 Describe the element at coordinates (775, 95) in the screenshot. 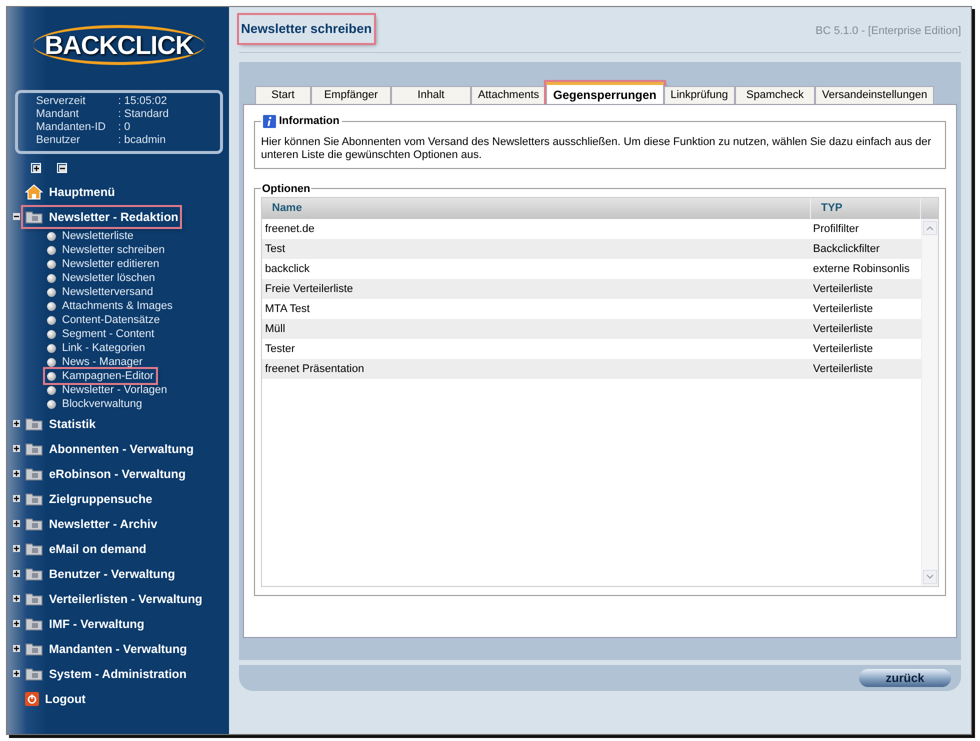

I see `tab: Spamcheck` at that location.